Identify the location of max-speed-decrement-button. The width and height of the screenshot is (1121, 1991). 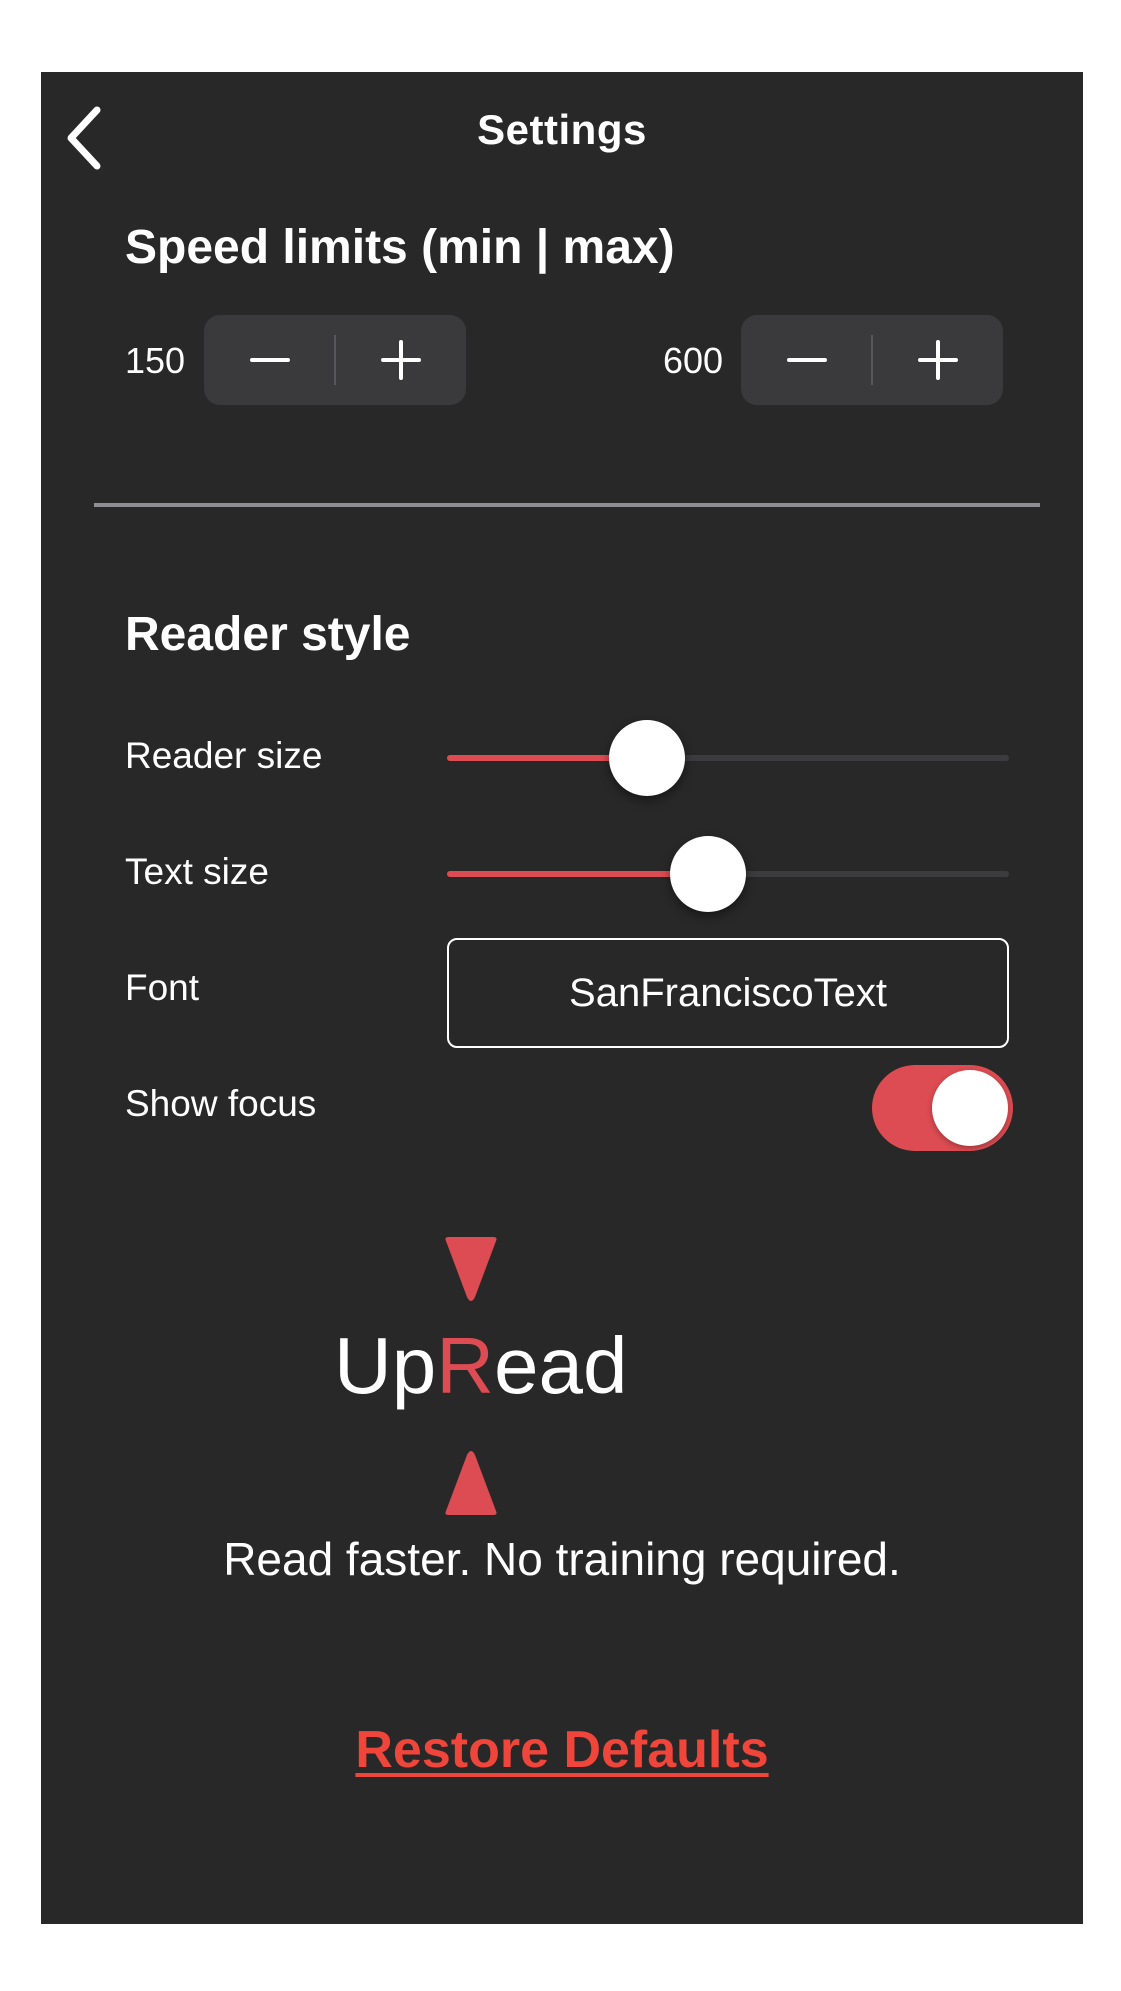
(806, 360).